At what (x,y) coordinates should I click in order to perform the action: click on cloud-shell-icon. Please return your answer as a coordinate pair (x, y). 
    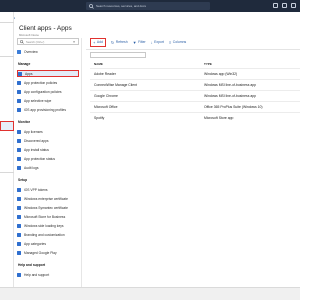
    Looking at the image, I should click on (275, 5).